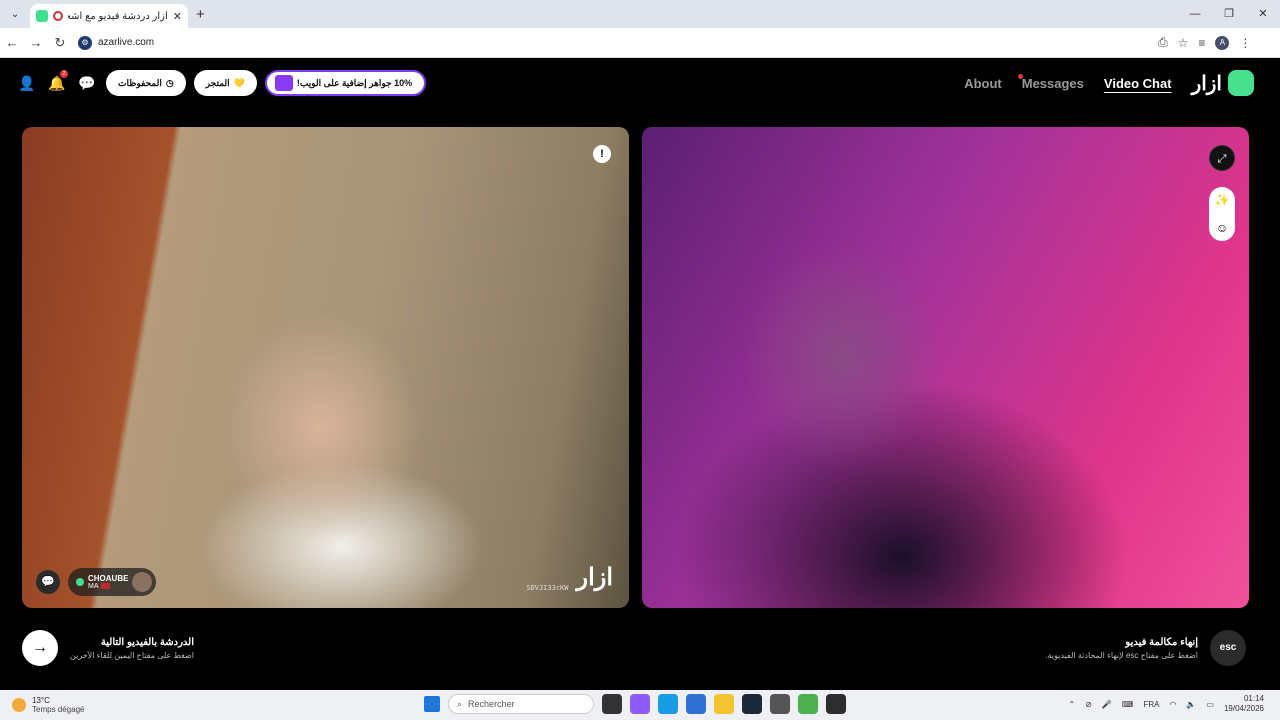  Describe the element at coordinates (608, 43) in the screenshot. I see `url-field: ⚙ azarlive.com` at that location.